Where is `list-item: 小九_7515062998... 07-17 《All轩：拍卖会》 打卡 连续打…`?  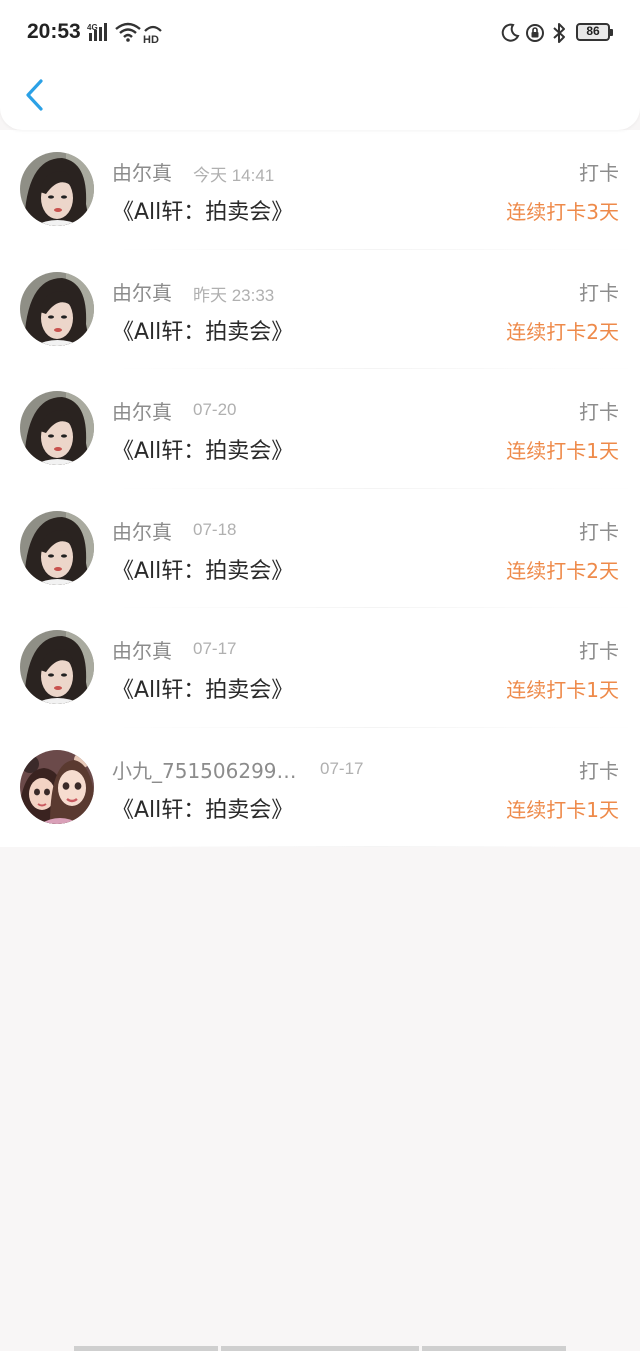
list-item: 小九_7515062998... 07-17 《All轩：拍卖会》 打卡 连续打… is located at coordinates (320, 788).